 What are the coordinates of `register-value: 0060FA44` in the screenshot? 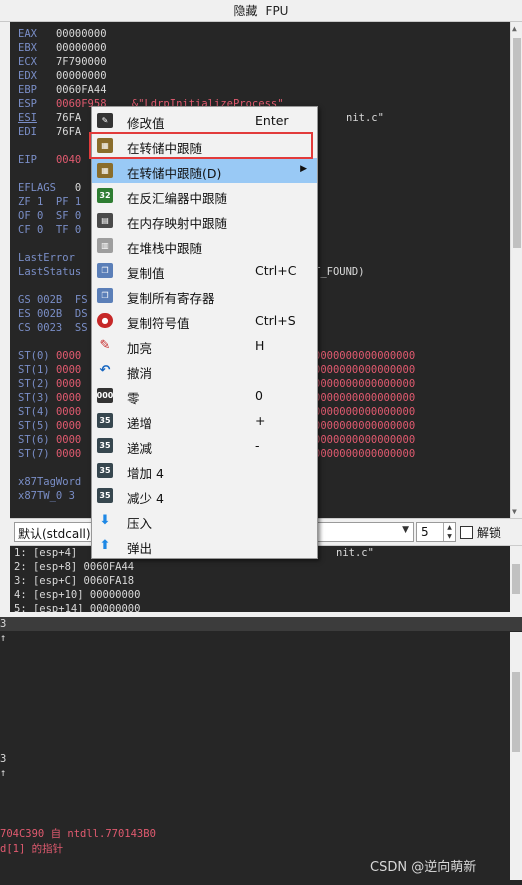 It's located at (81, 90).